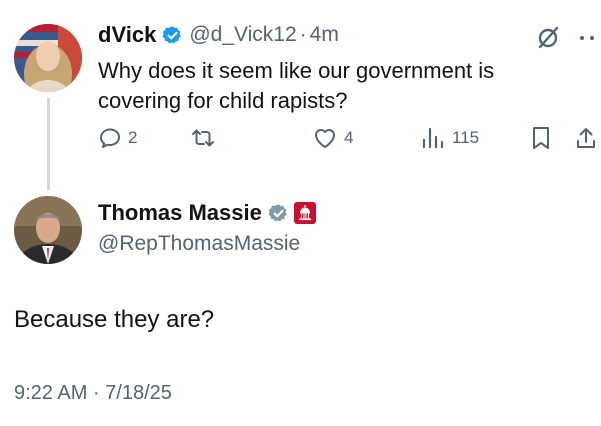  I want to click on more-icon, so click(588, 37).